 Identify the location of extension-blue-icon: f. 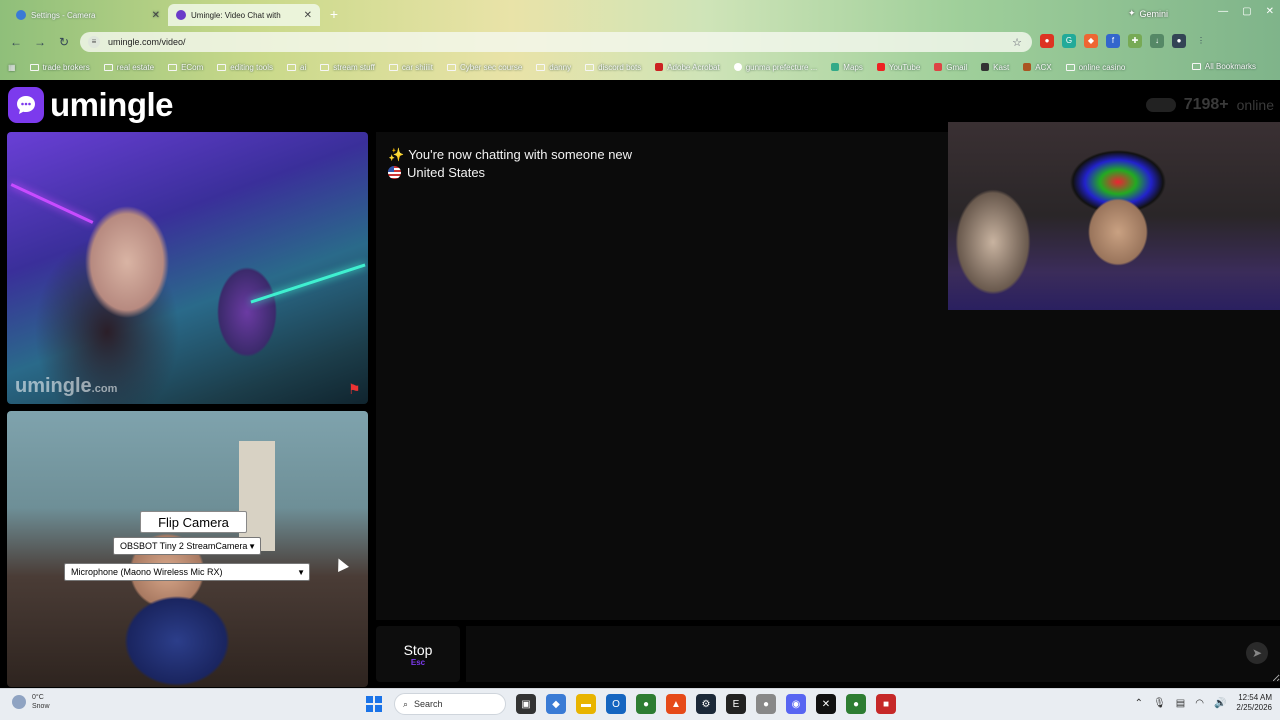
(1113, 41).